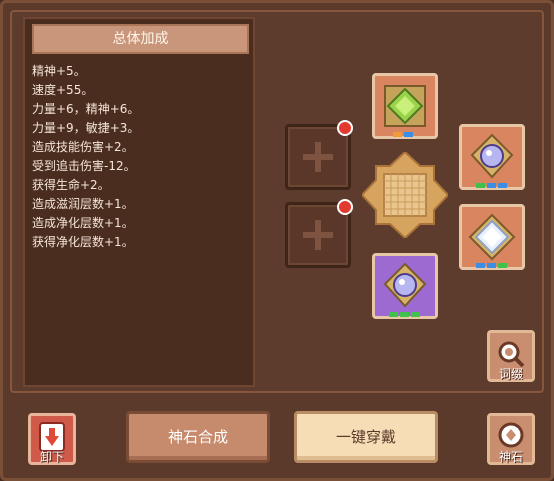  What do you see at coordinates (511, 439) in the screenshot?
I see `godstone-button: 神石` at bounding box center [511, 439].